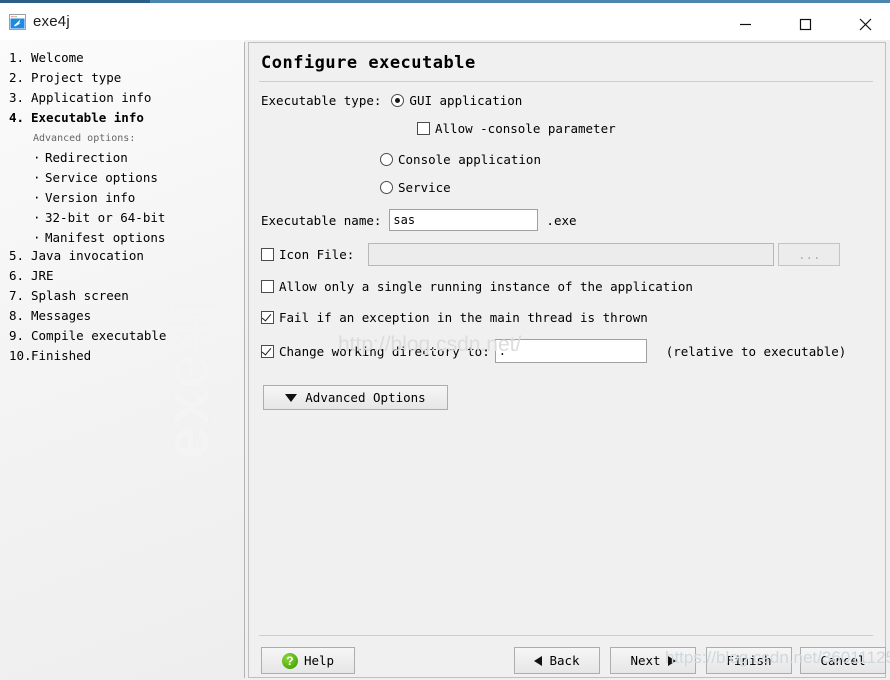 The image size is (890, 680). I want to click on sidebar-item-service-options: · Service options, so click(122, 178).